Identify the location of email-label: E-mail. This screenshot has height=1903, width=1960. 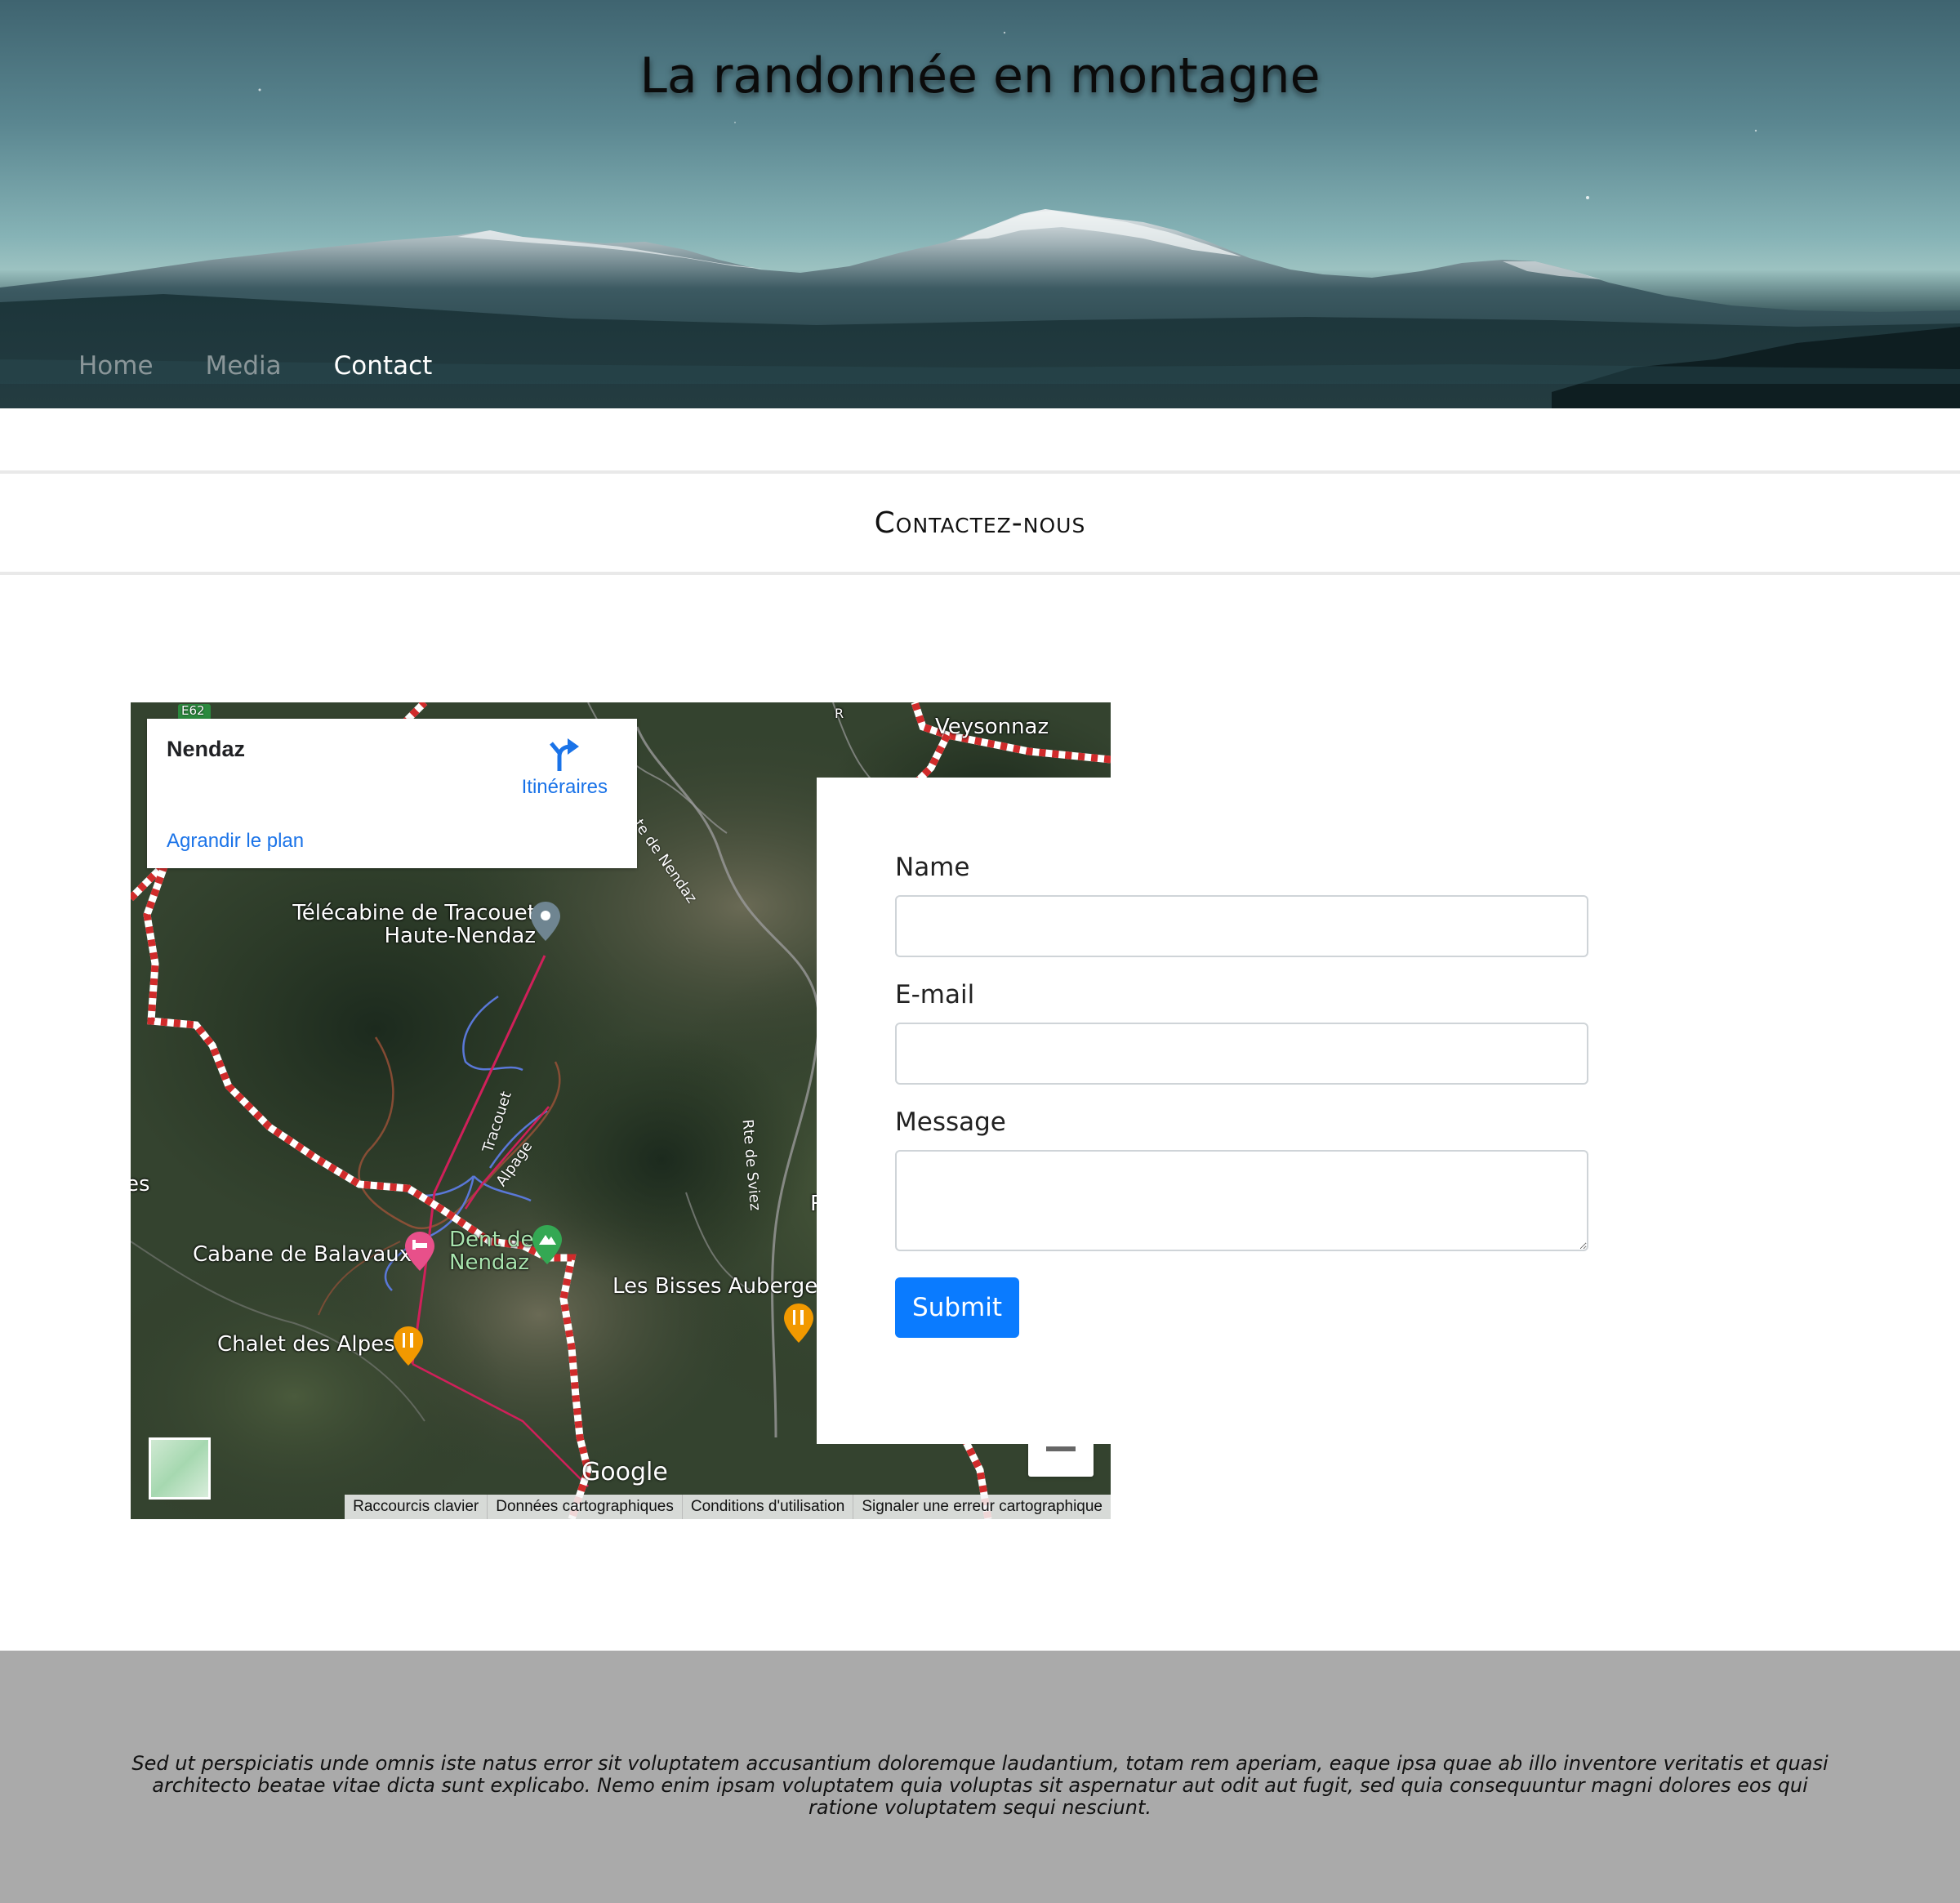
(935, 995).